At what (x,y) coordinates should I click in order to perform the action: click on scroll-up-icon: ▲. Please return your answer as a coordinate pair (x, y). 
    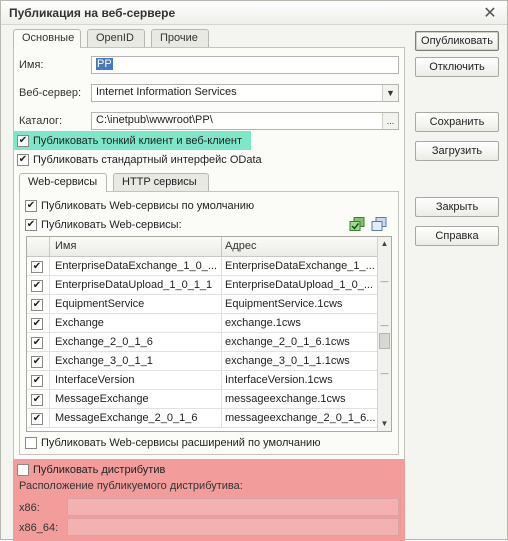
    Looking at the image, I should click on (384, 244).